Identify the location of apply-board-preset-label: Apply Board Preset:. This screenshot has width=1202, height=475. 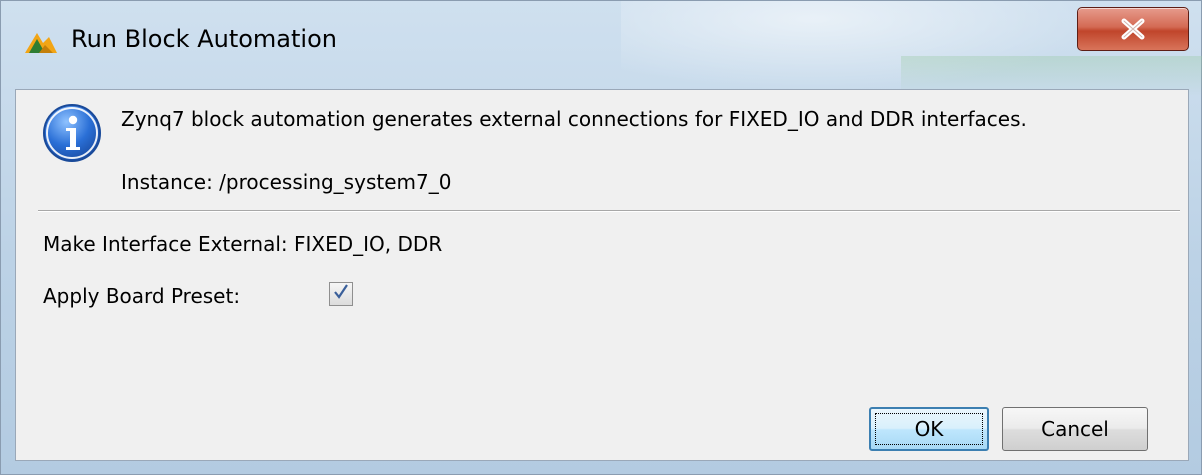
(142, 296).